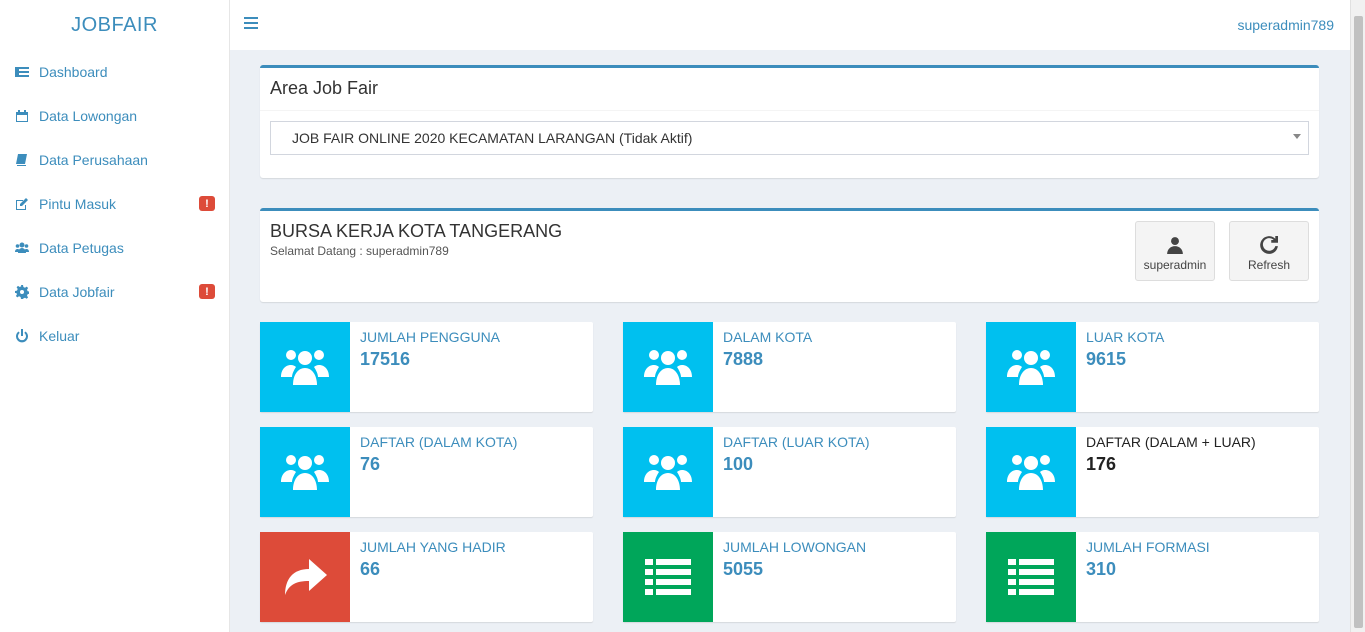  Describe the element at coordinates (1106, 359) in the screenshot. I see `stat-value: 9615` at that location.